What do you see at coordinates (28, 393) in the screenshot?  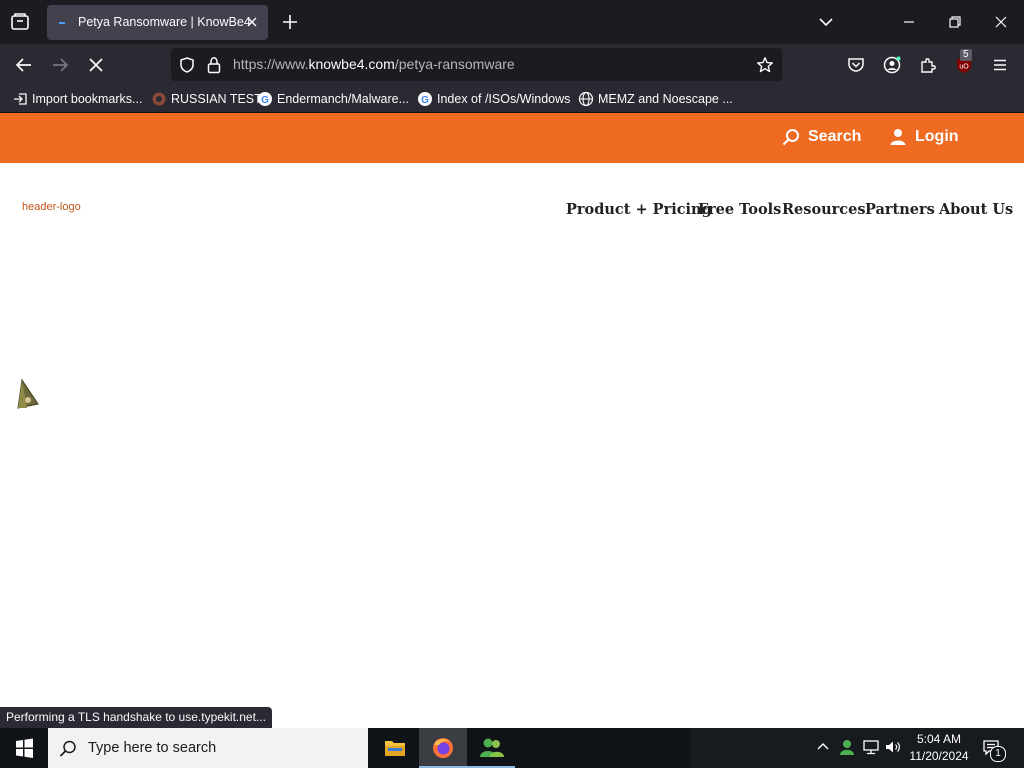 I see `wizard-cursor-icon` at bounding box center [28, 393].